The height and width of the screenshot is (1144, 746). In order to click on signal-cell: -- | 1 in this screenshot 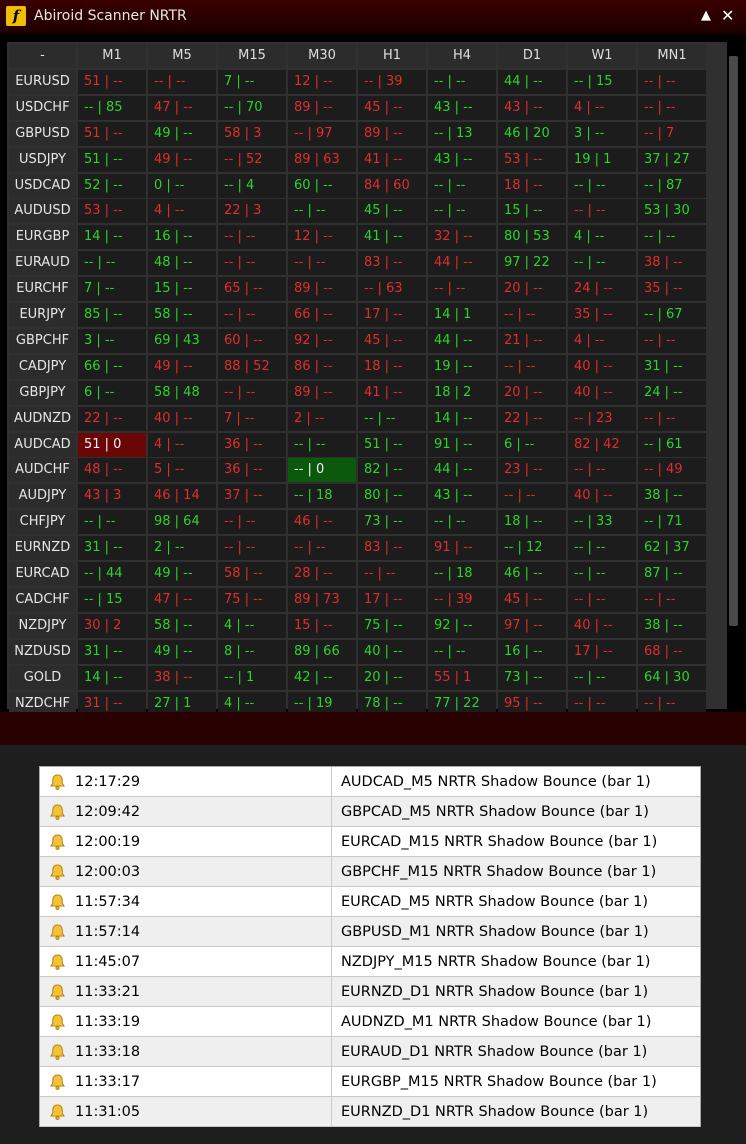, I will do `click(252, 678)`.